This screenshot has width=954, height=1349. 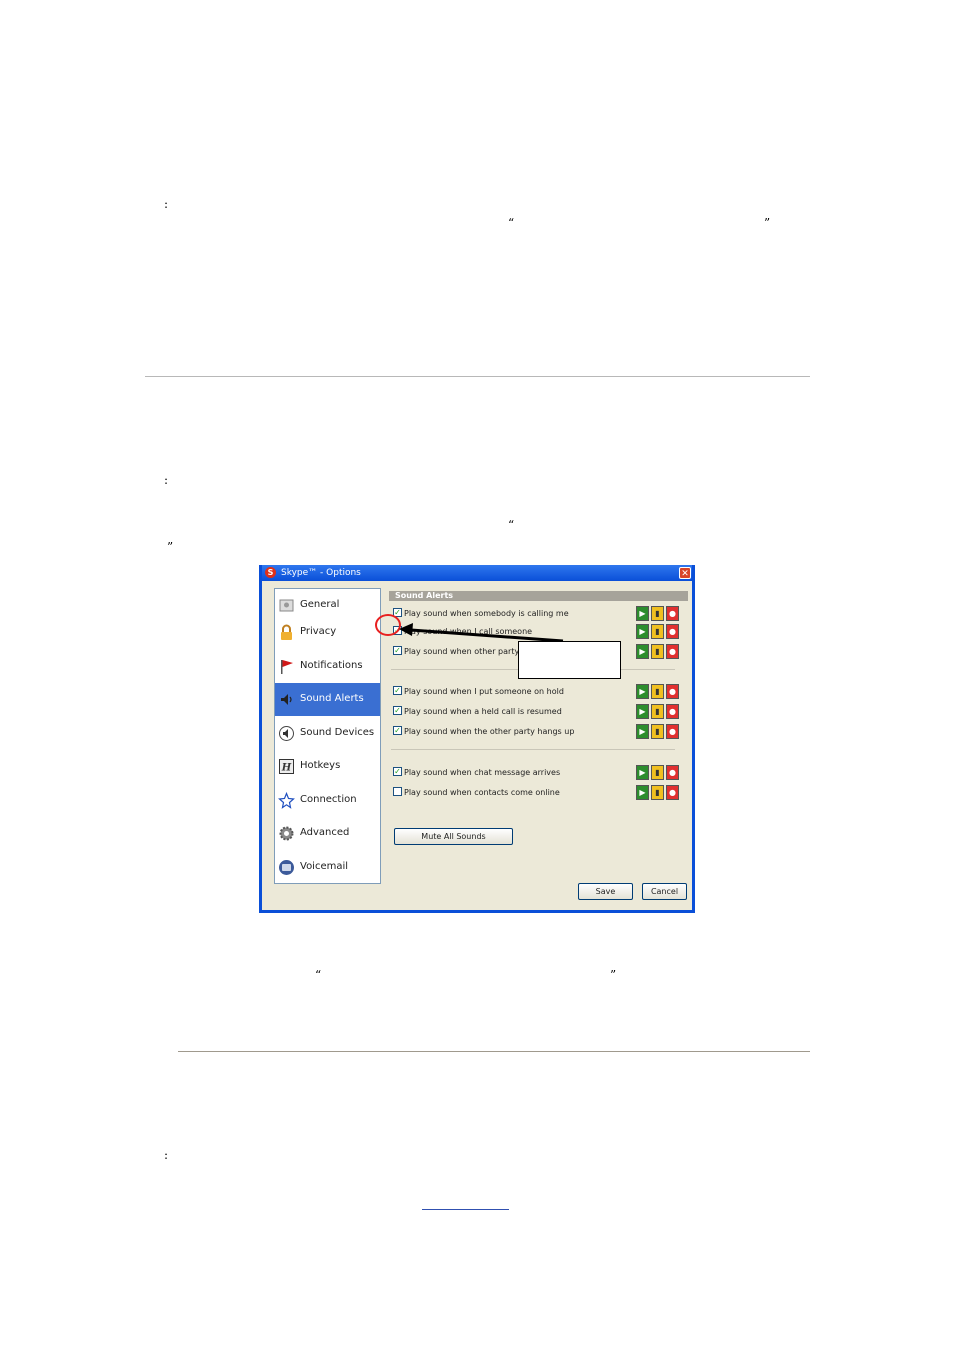 I want to click on nav-item-sound-devices: Sound Devices, so click(x=327, y=733).